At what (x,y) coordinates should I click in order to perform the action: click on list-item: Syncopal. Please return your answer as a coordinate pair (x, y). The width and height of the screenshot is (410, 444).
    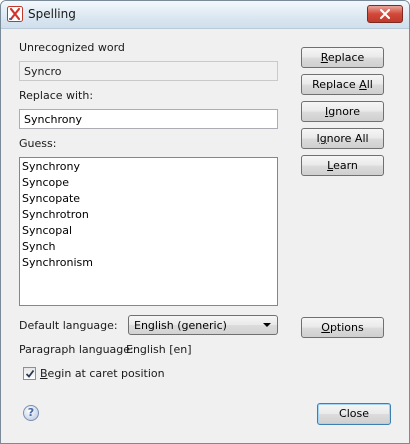
    Looking at the image, I should click on (148, 231).